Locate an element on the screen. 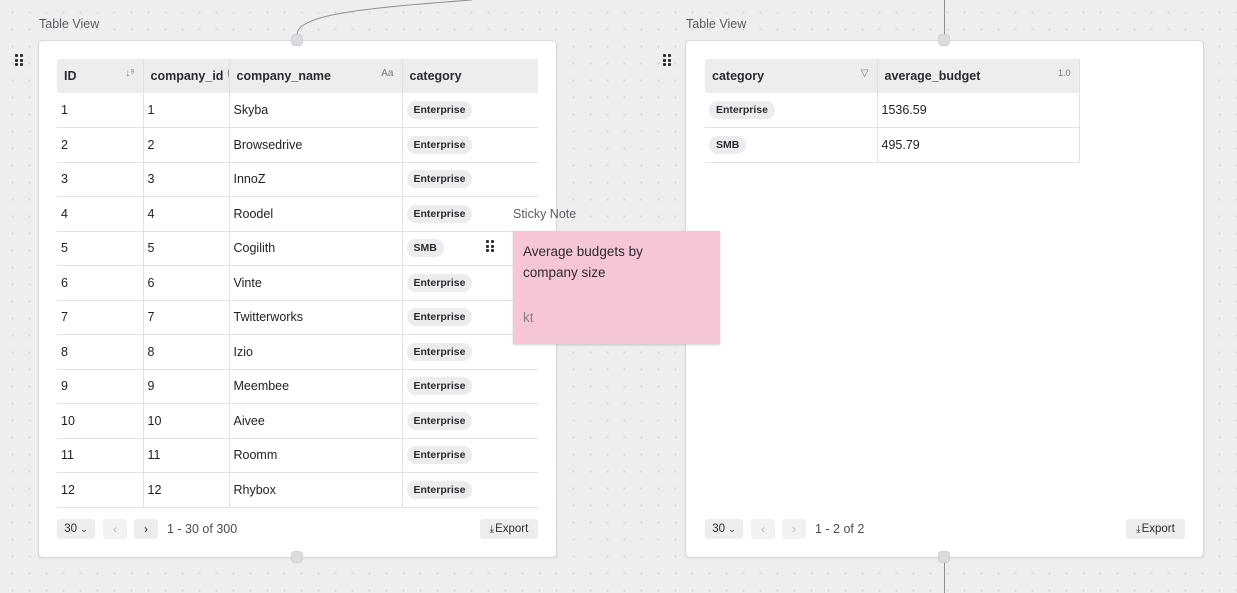 The width and height of the screenshot is (1237, 593). cell-company-name: Skyba is located at coordinates (316, 110).